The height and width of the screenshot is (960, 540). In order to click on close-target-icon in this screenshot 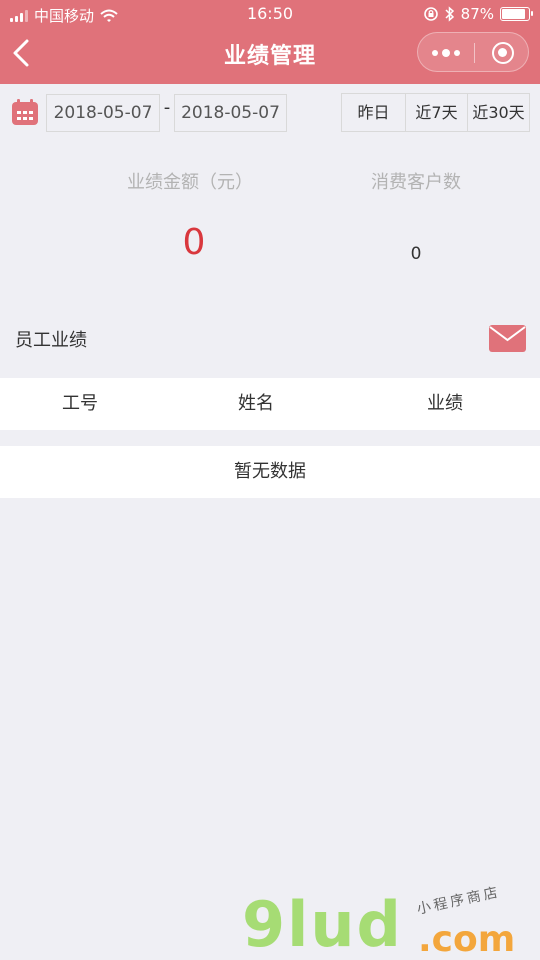, I will do `click(503, 53)`.